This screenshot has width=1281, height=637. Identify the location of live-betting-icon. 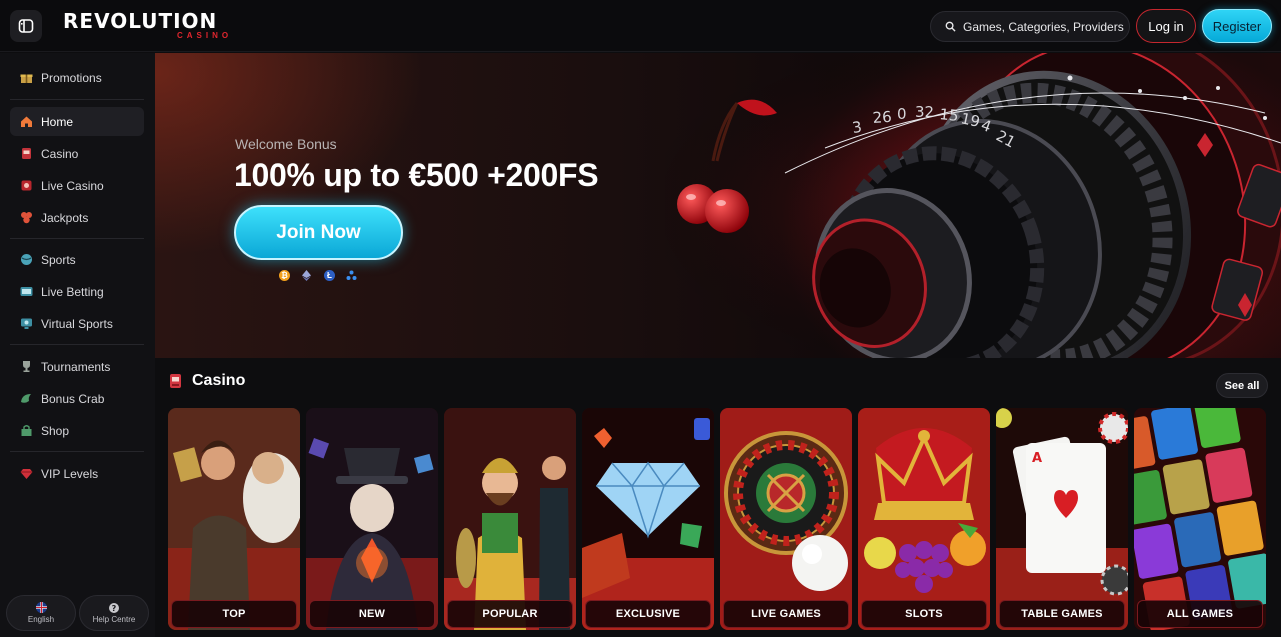
(26, 291).